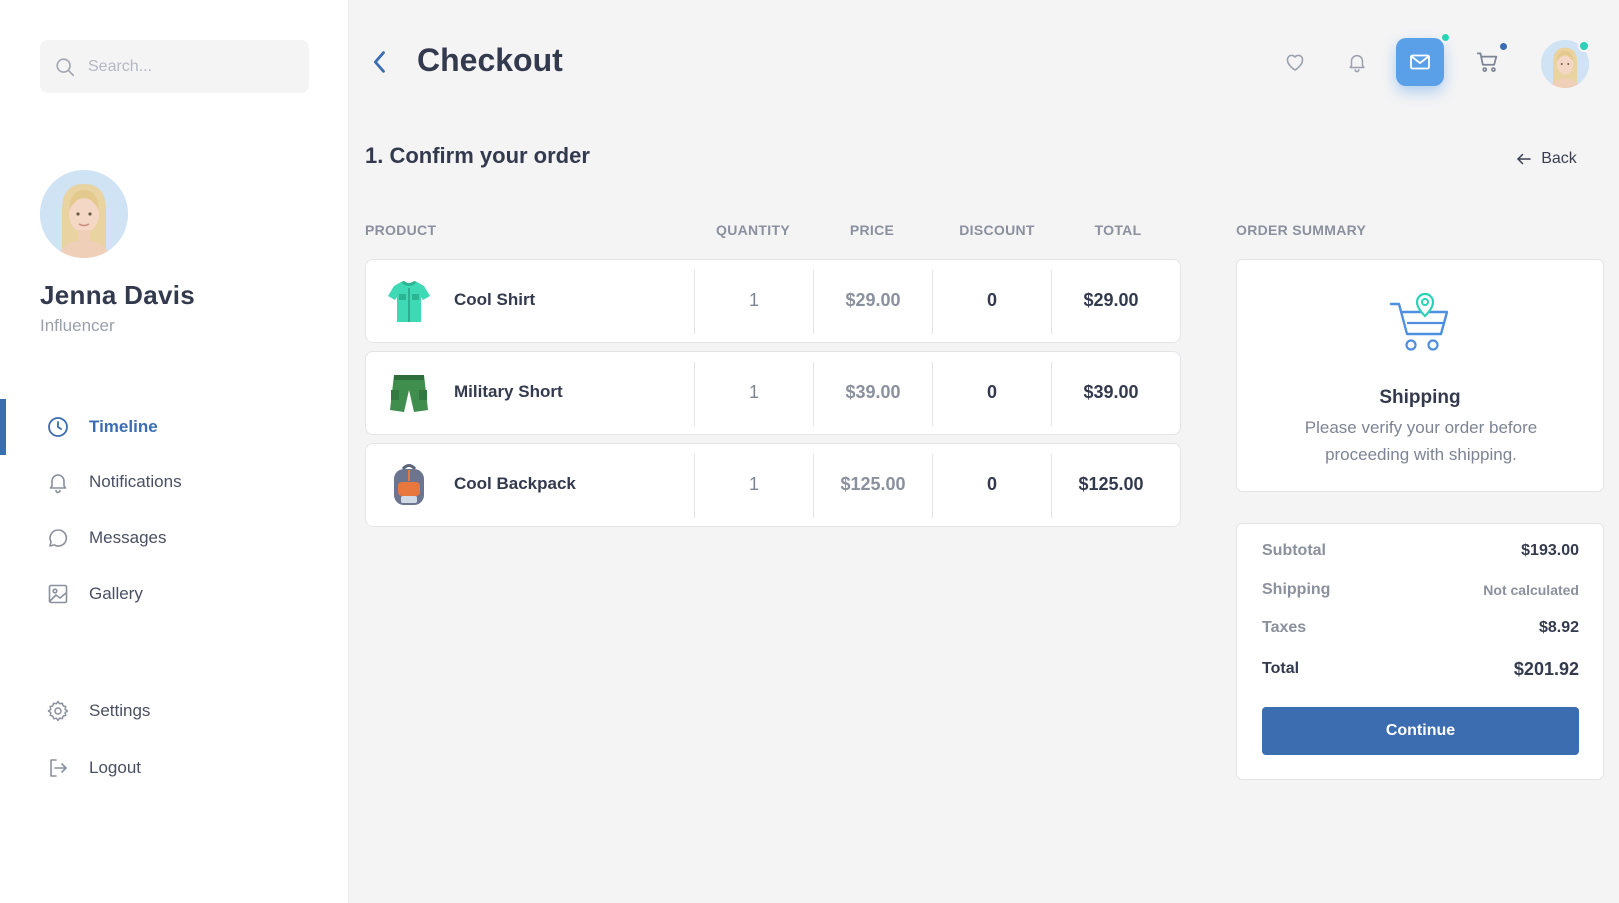  I want to click on table-row: Military Short 1 $39.00 0 $39.00, so click(773, 393).